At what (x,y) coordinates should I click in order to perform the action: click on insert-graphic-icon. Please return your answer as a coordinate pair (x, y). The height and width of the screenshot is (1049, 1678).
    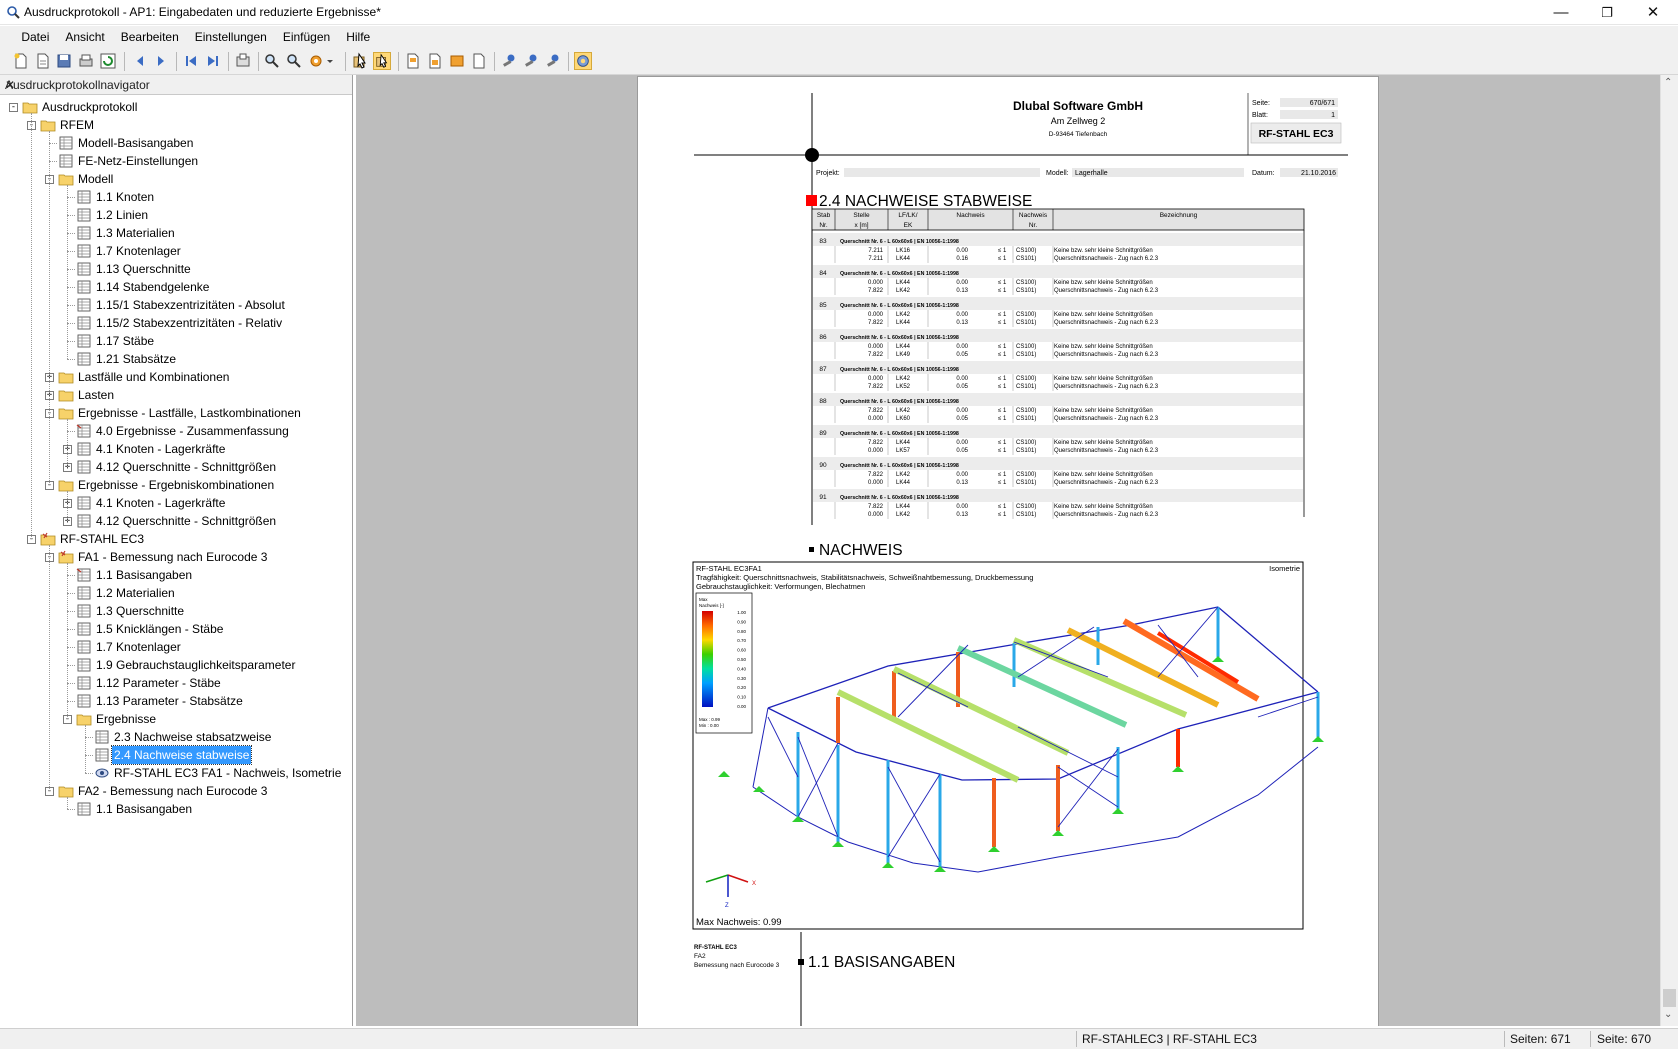
    Looking at the image, I should click on (457, 61).